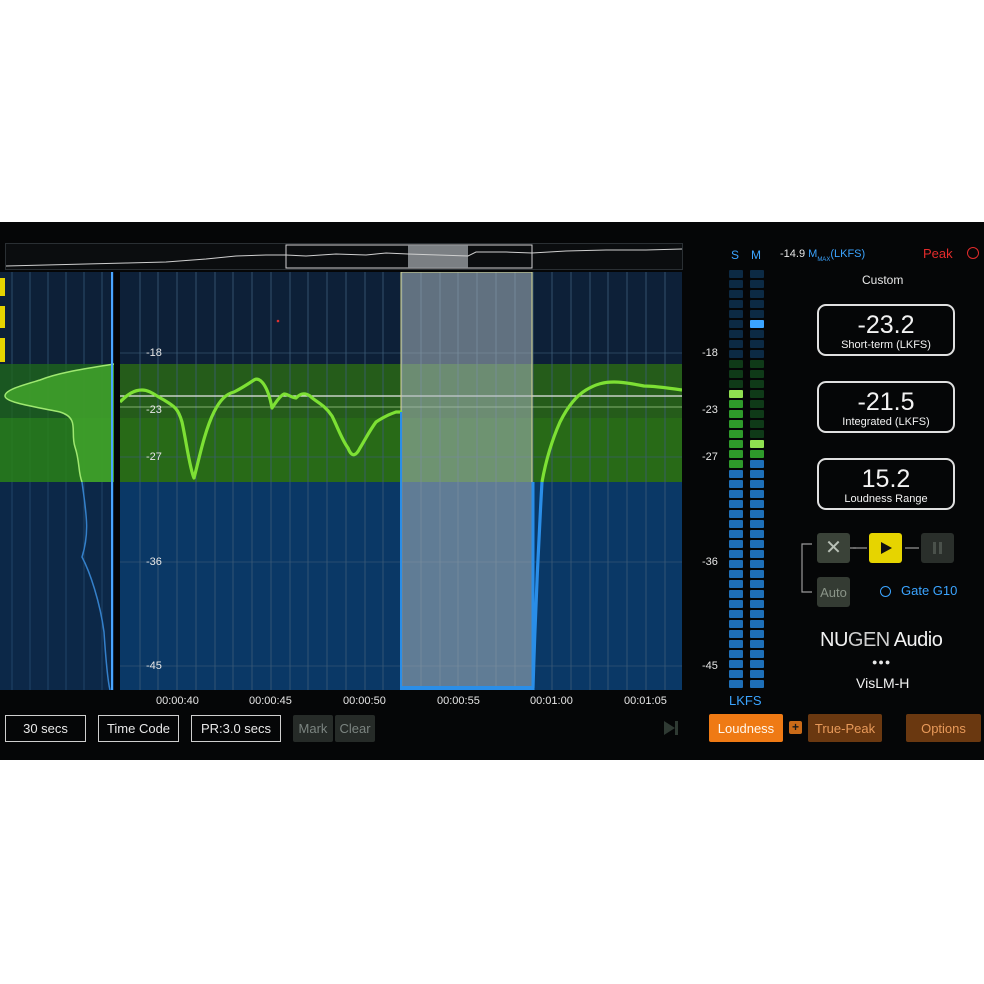 The width and height of the screenshot is (984, 984). I want to click on loudness-histogram, so click(57, 481).